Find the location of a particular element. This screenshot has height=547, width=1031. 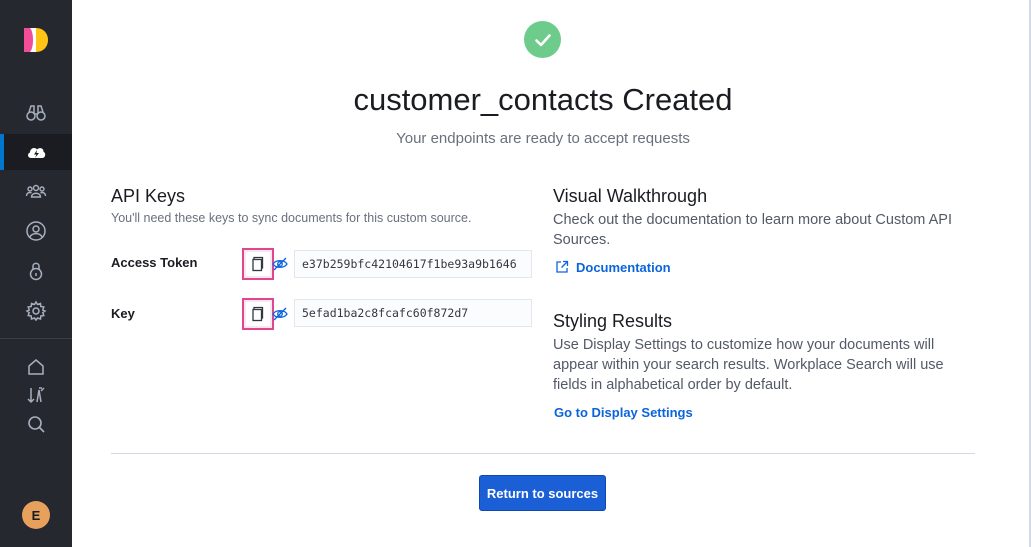

sidebar-divider is located at coordinates (36, 338).